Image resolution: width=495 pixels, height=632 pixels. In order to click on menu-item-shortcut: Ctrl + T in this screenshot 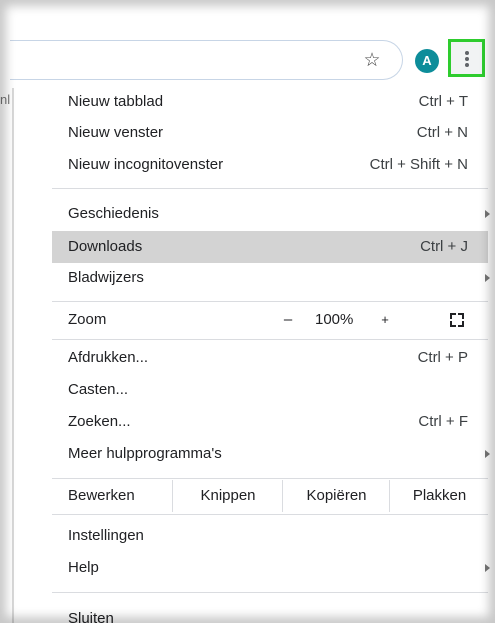, I will do `click(443, 101)`.